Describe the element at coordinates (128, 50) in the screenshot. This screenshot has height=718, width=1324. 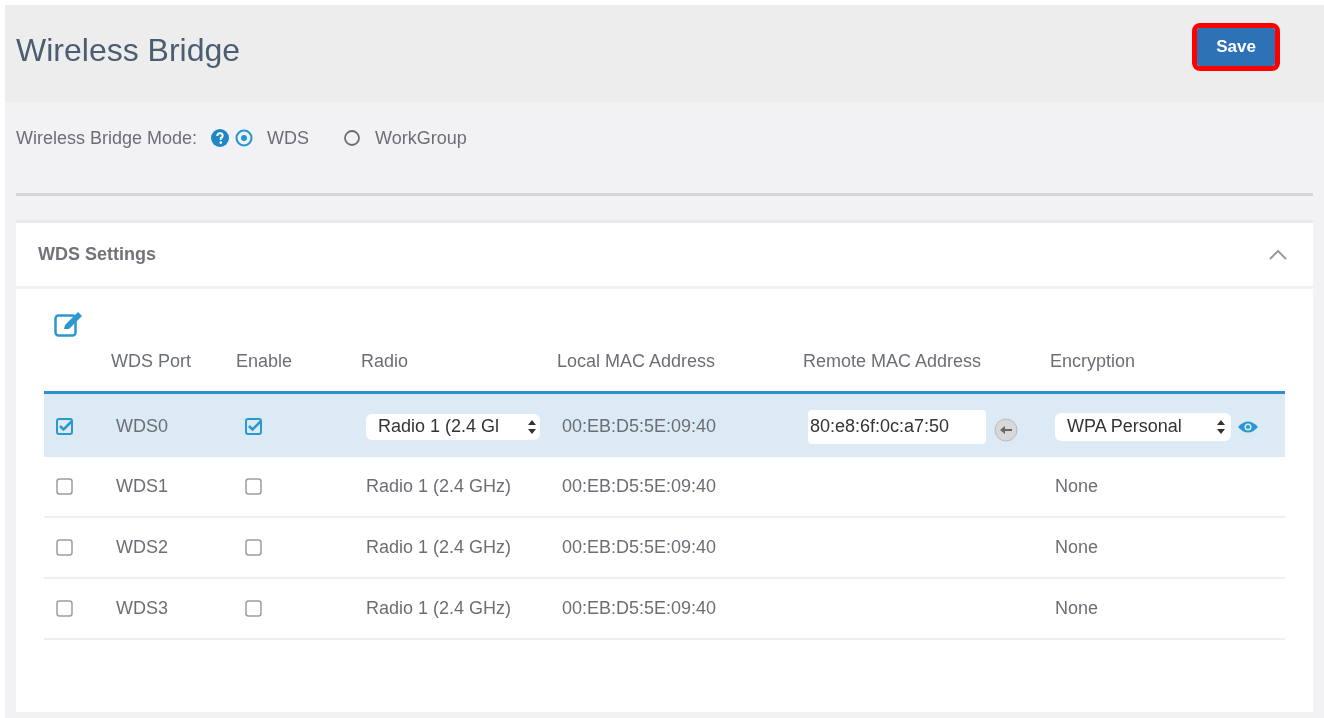
I see `page-title: Wireless Bridge` at that location.